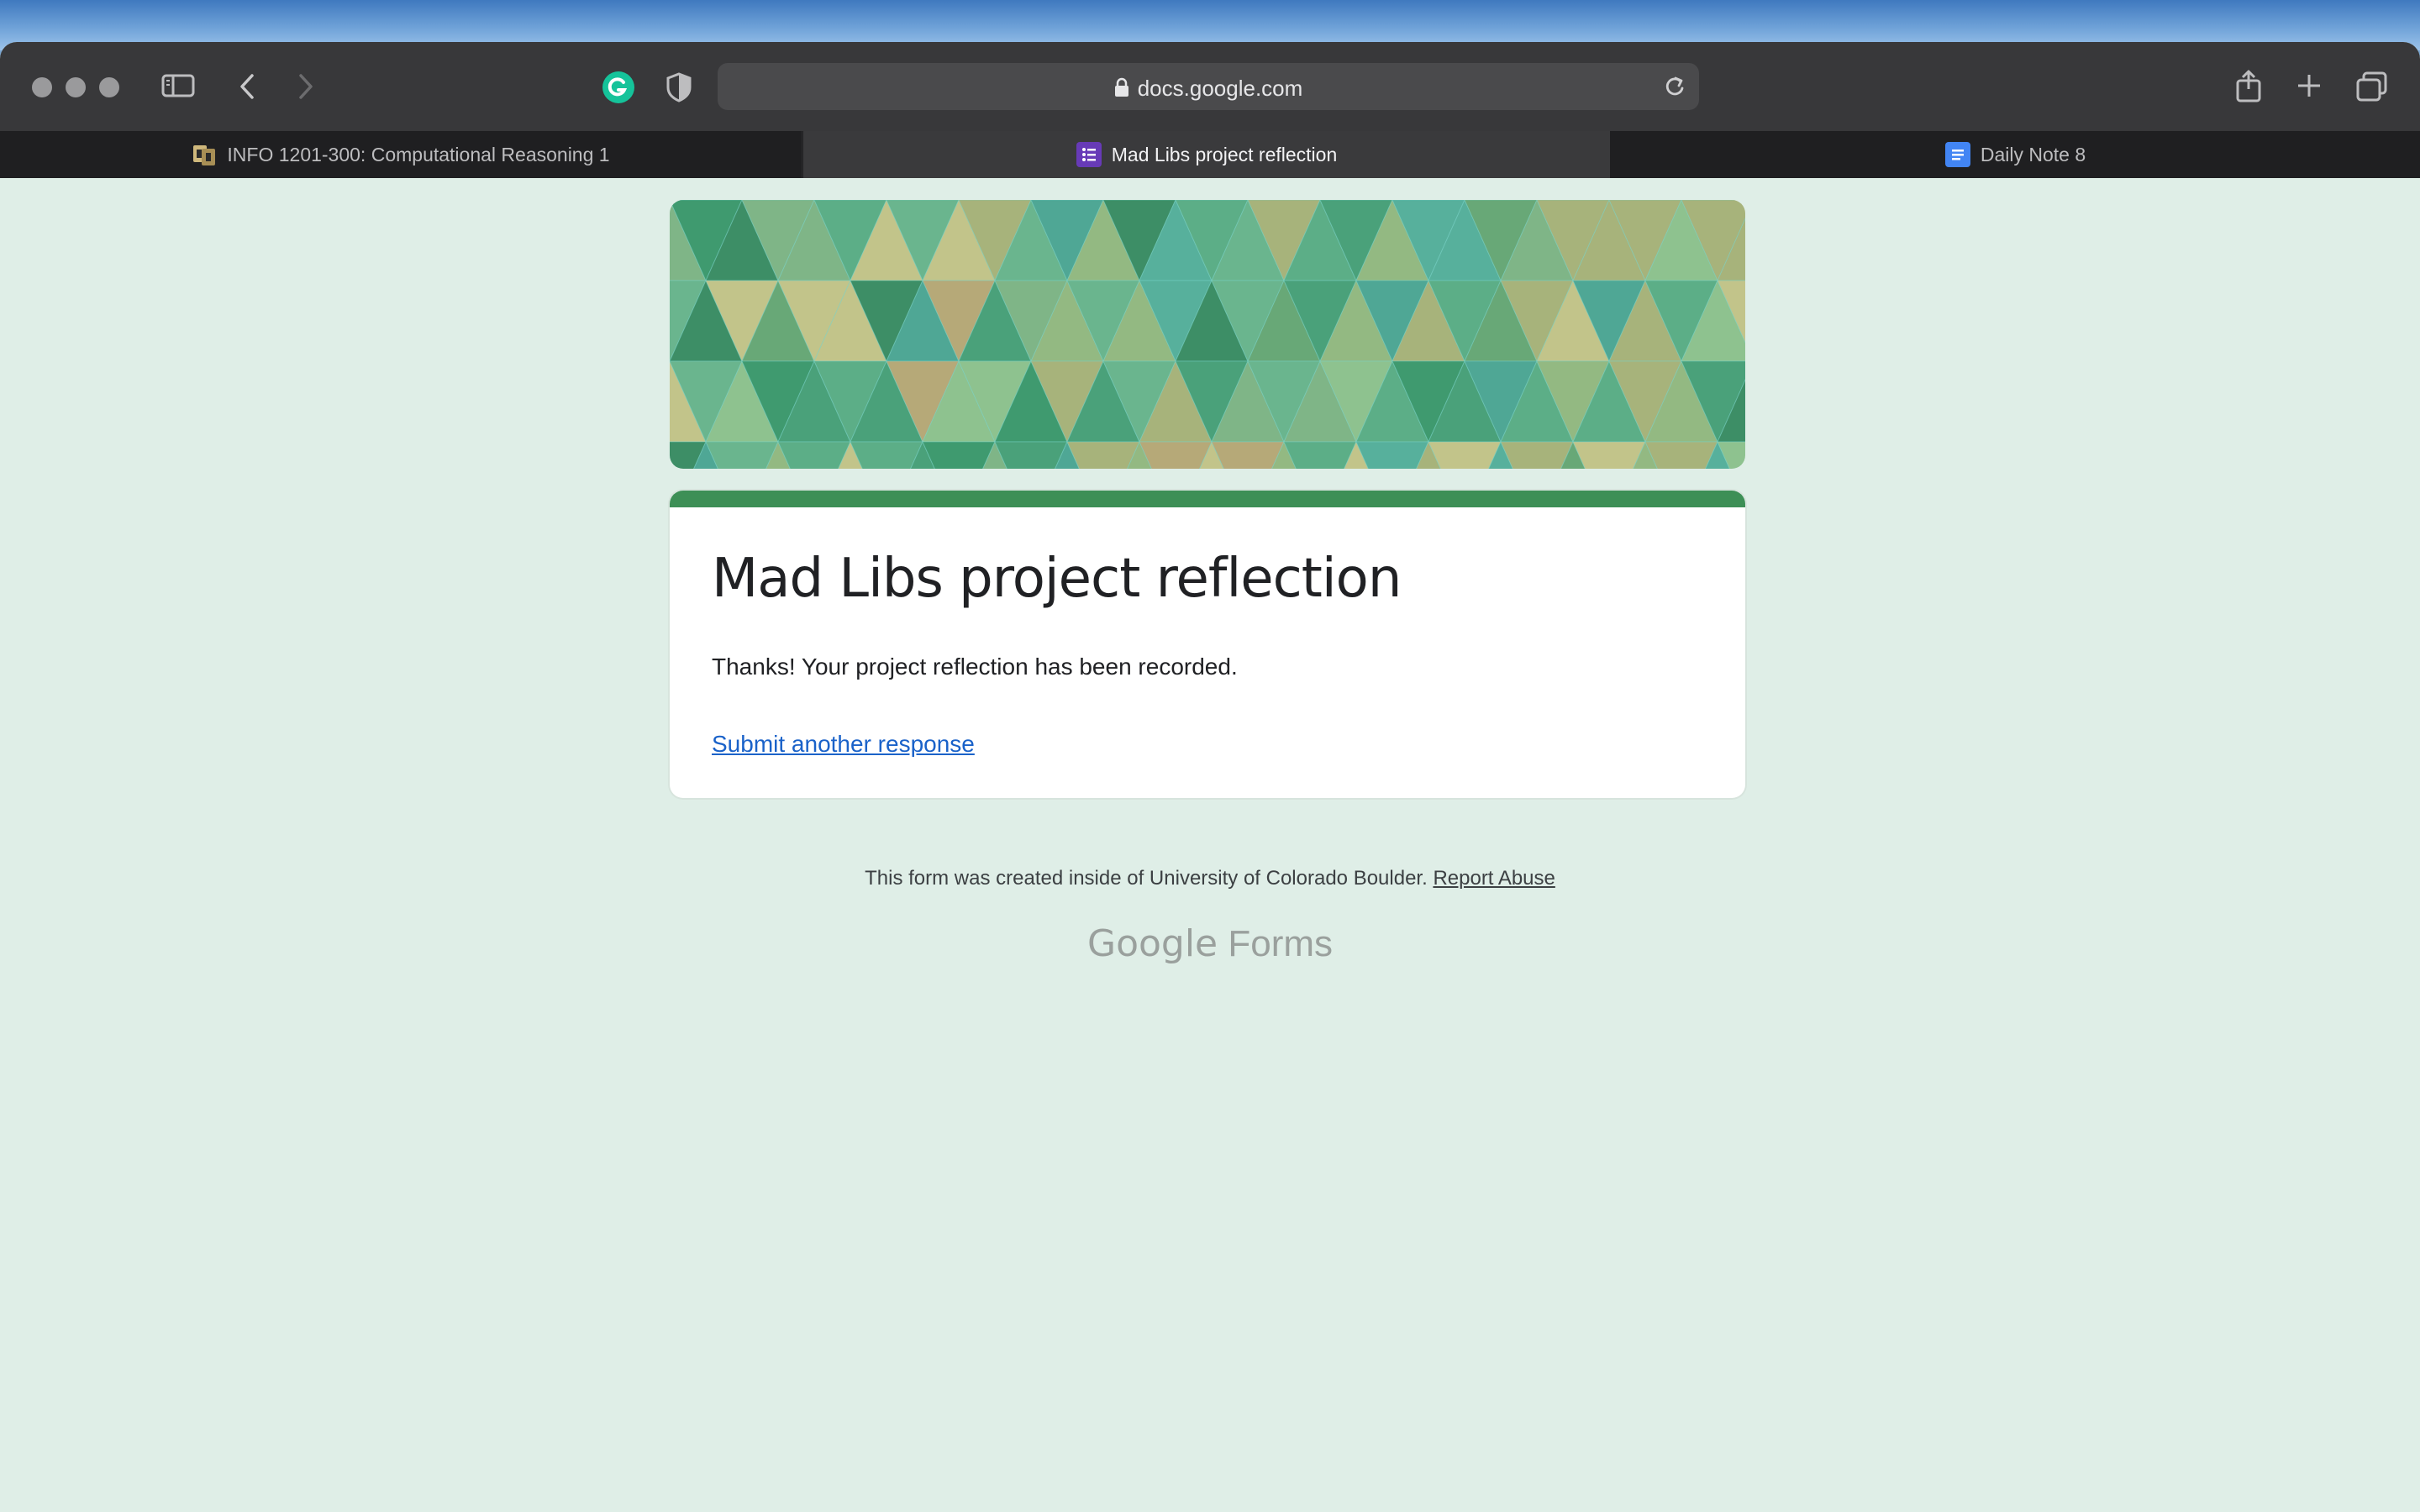 The height and width of the screenshot is (1512, 2420). I want to click on tab-daily-note: Daily Note 8, so click(2015, 154).